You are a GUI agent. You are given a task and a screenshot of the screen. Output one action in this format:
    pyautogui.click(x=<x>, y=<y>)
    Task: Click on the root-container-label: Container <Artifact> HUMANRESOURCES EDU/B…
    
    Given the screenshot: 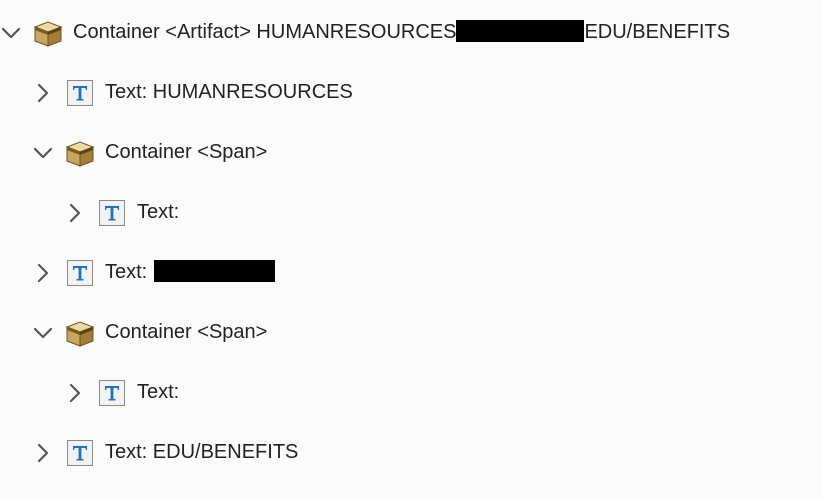 What is the action you would take?
    pyautogui.click(x=401, y=32)
    